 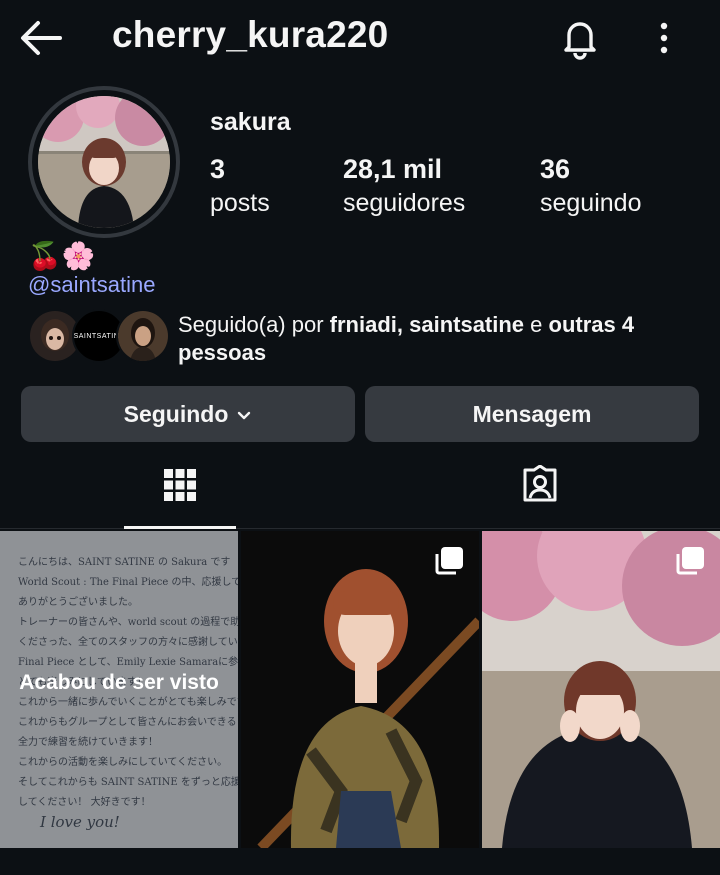 I want to click on tab-tagged, so click(x=540, y=487).